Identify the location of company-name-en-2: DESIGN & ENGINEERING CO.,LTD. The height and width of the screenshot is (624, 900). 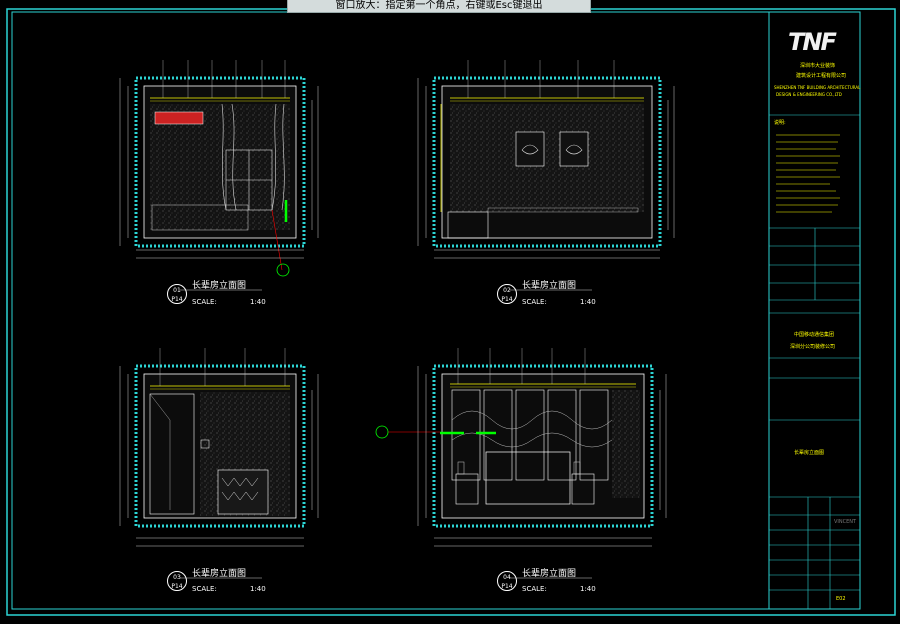
(809, 94).